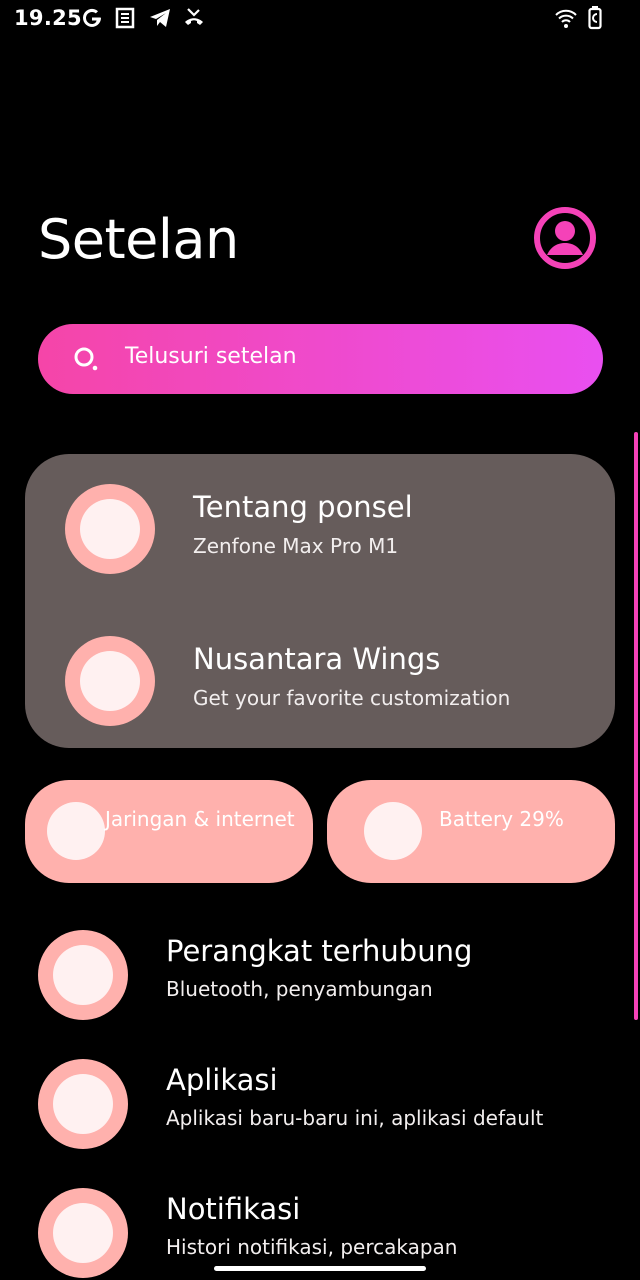 The width and height of the screenshot is (640, 1280). Describe the element at coordinates (319, 951) in the screenshot. I see `connected-devices-title: Perangkat terhubung` at that location.